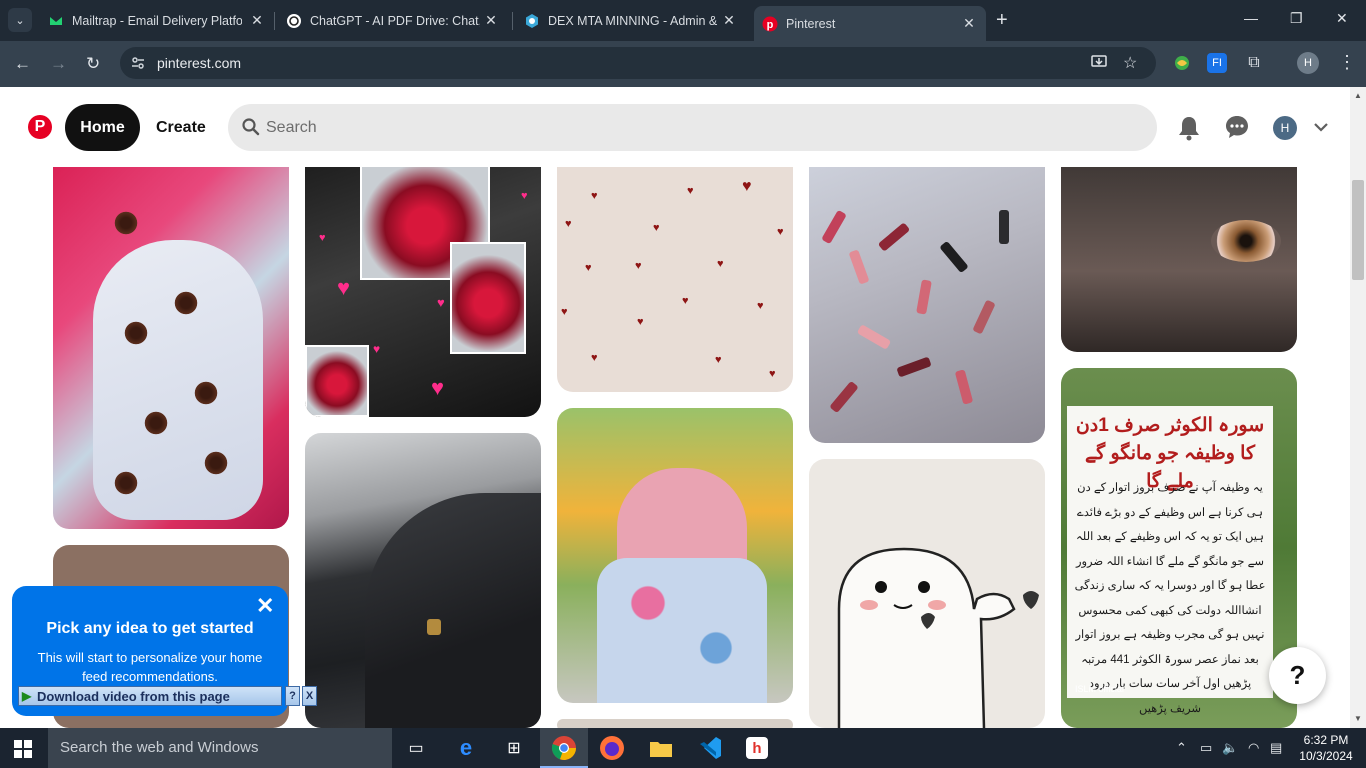 This screenshot has width=1366, height=768. I want to click on tray-chevron-icon: ⌃, so click(1181, 748).